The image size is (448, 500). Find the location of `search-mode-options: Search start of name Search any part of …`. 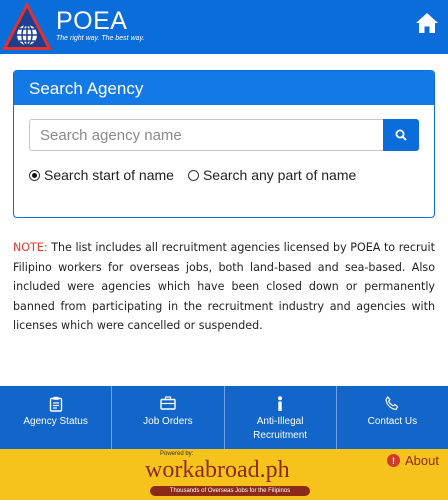

search-mode-options: Search start of name Search any part of … is located at coordinates (192, 175).